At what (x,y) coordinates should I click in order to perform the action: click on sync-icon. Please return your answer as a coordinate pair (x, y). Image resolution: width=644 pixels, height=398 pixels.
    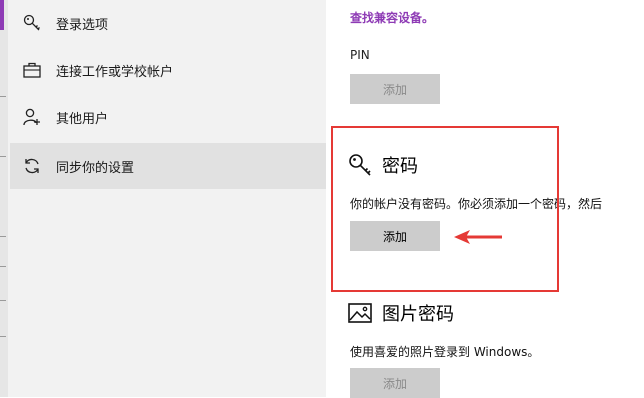
    Looking at the image, I should click on (32, 166).